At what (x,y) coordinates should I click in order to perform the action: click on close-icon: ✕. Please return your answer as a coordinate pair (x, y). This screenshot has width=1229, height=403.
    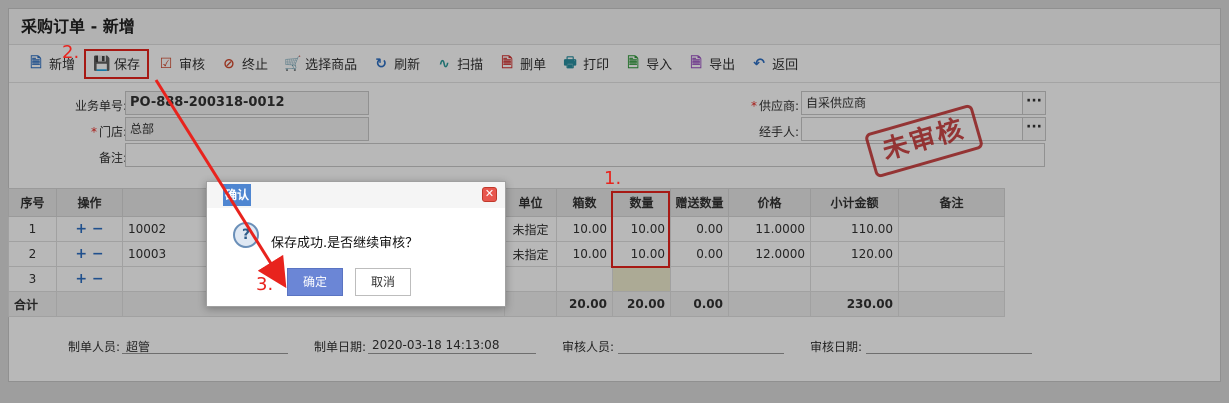
    Looking at the image, I should click on (489, 194).